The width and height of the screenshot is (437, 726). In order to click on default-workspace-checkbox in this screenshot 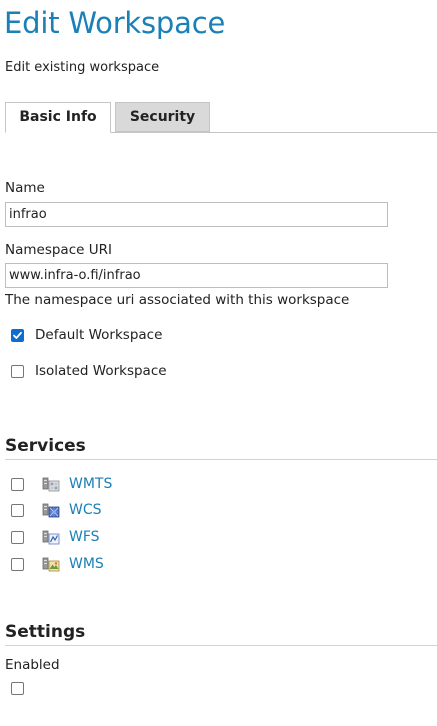, I will do `click(17, 335)`.